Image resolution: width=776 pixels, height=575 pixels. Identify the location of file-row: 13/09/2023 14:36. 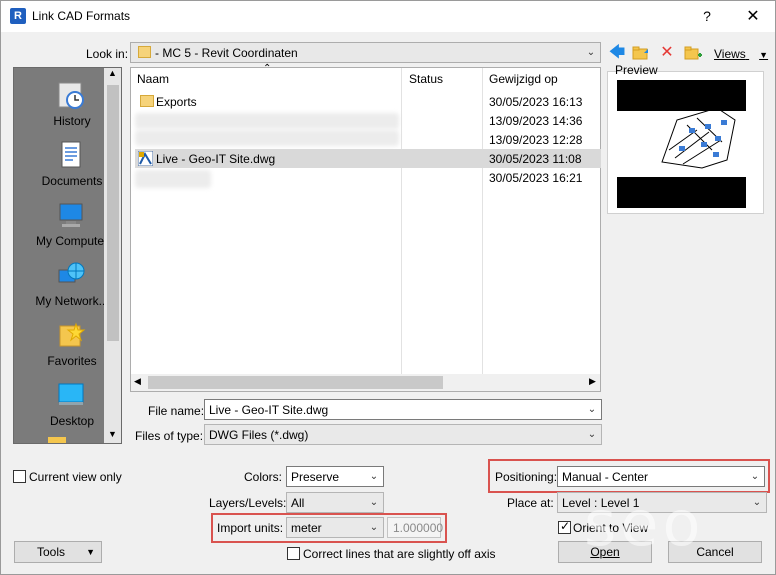
(368, 120).